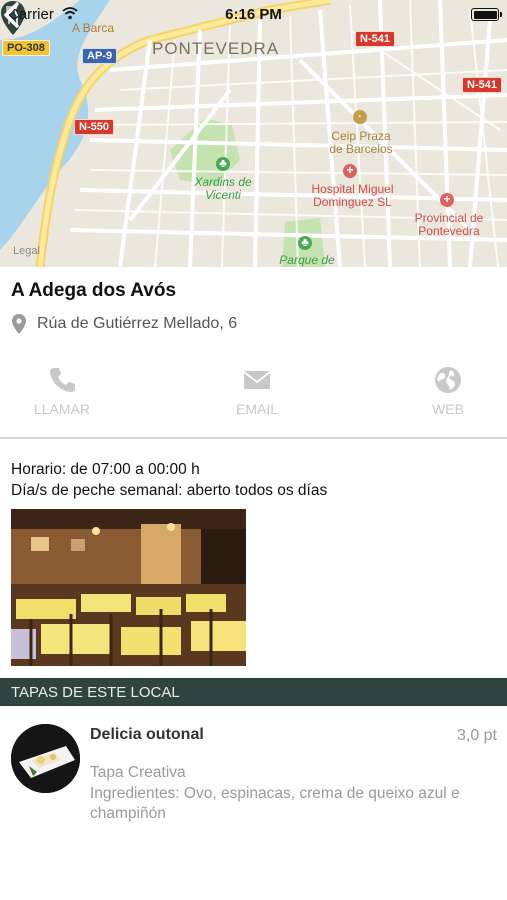 This screenshot has height=900, width=507. I want to click on map-city-label: PONTEVEDRA, so click(216, 48).